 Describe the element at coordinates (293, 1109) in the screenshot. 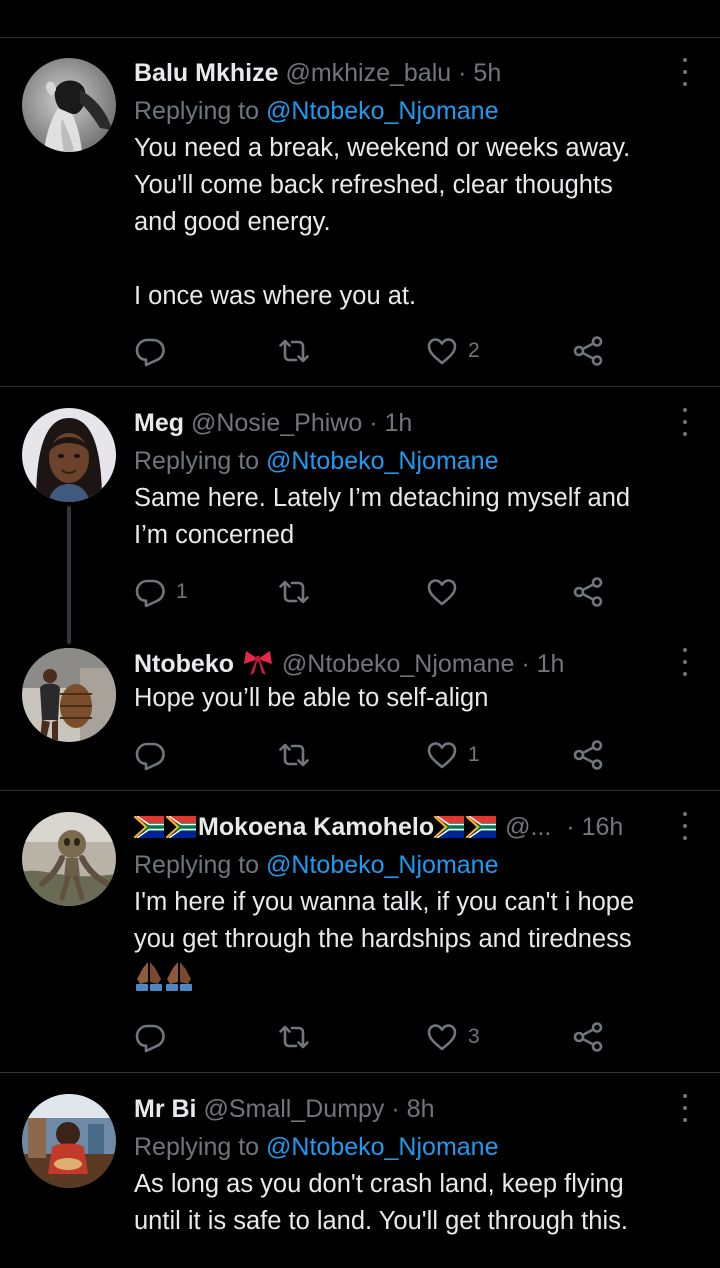

I see `handle: @Small_Dumpy` at that location.